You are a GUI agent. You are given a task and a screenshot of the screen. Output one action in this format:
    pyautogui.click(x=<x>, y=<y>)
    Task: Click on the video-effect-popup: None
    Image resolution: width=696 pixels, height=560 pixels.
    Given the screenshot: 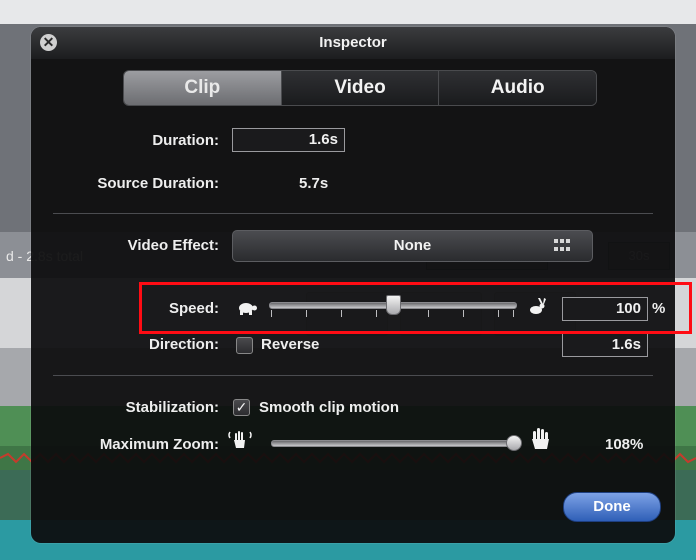 What is the action you would take?
    pyautogui.click(x=412, y=246)
    